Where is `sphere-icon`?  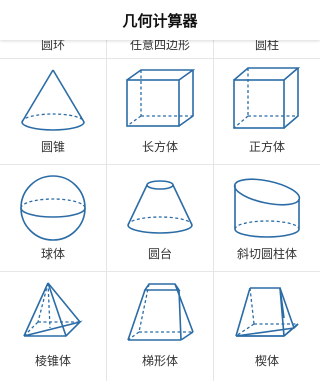 sphere-icon is located at coordinates (53, 208).